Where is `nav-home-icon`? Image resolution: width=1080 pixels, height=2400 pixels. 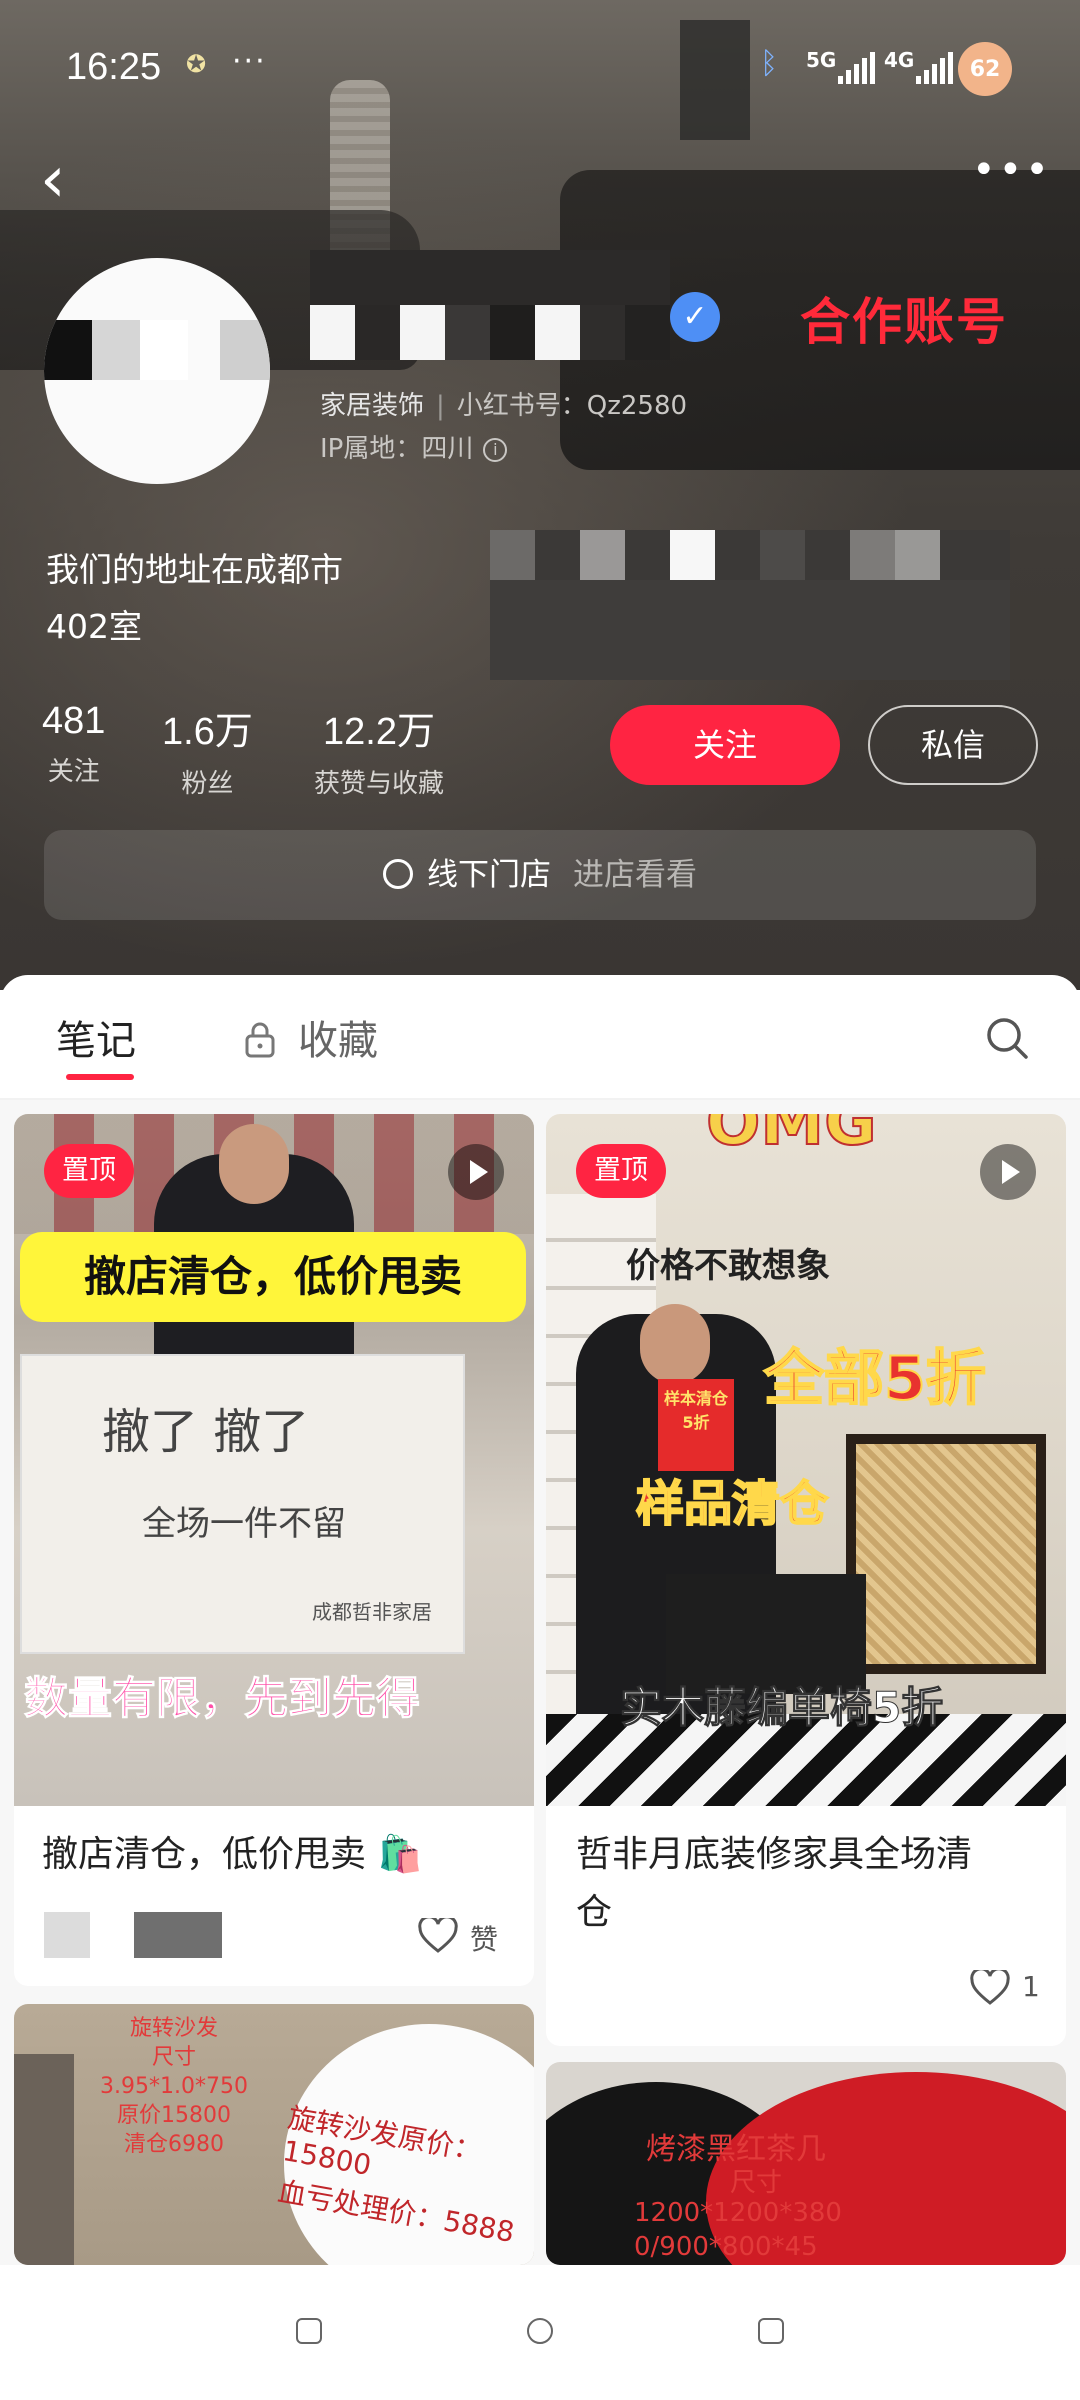
nav-home-icon is located at coordinates (309, 2331).